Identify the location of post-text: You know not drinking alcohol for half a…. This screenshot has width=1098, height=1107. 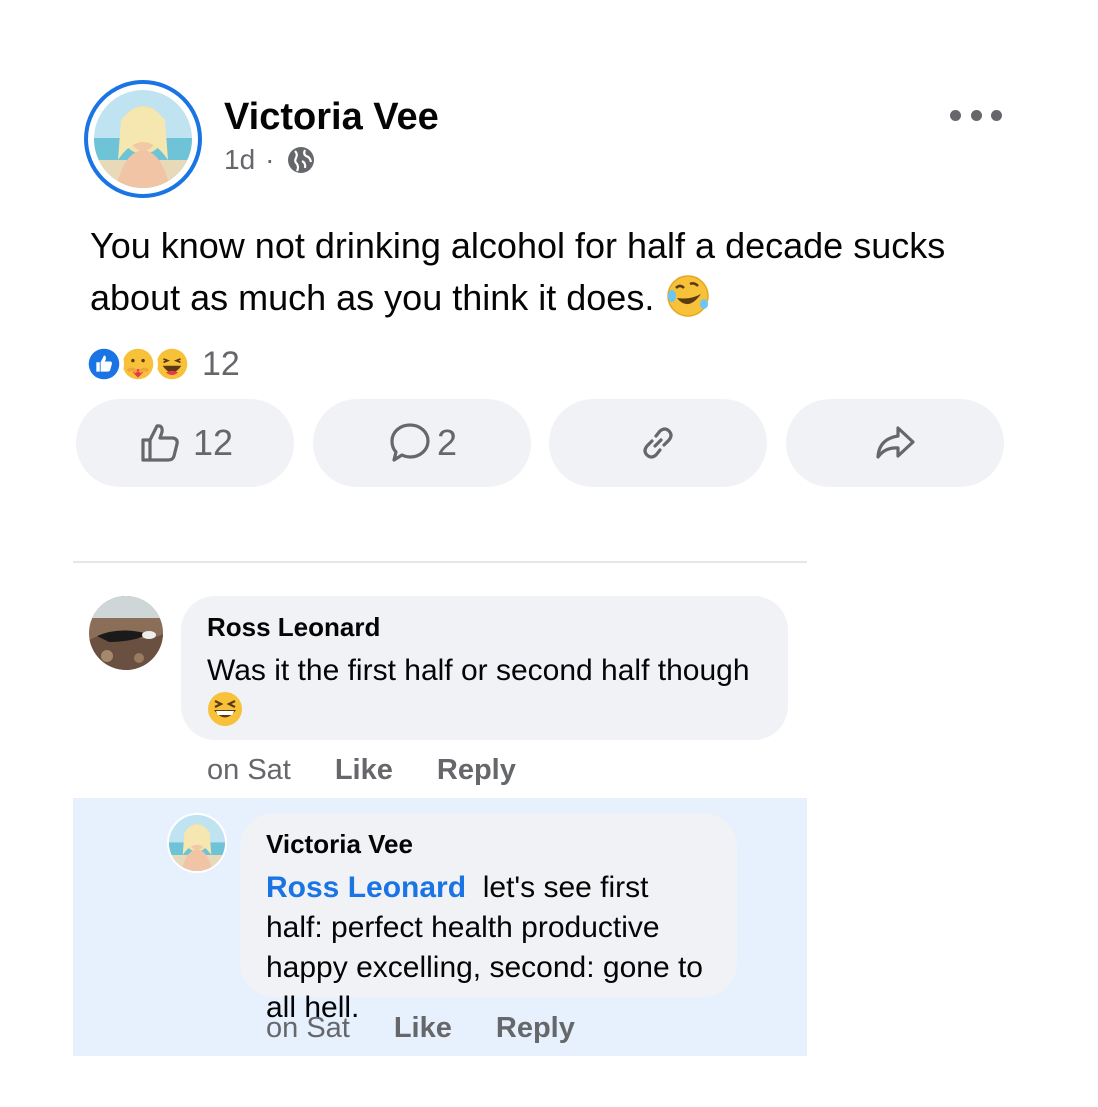
(518, 271).